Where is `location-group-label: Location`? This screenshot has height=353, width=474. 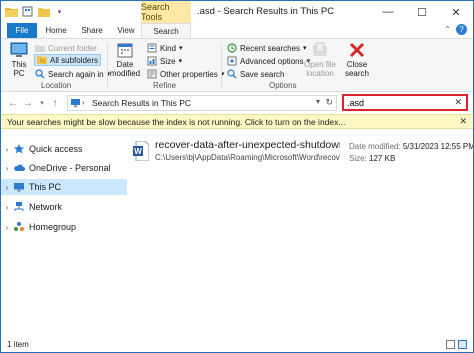
location-group-label: Location is located at coordinates (56, 85).